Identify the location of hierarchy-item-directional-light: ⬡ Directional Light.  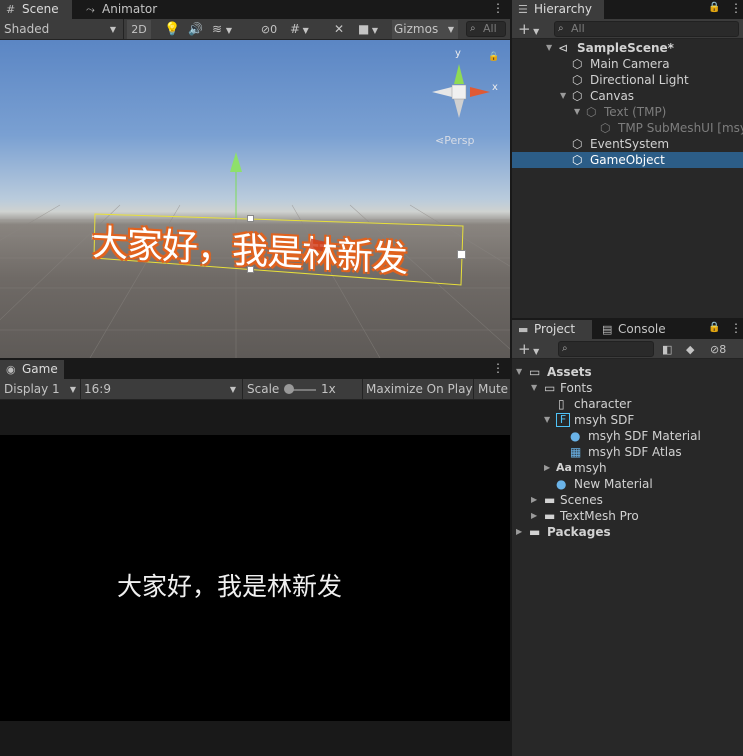
(627, 80).